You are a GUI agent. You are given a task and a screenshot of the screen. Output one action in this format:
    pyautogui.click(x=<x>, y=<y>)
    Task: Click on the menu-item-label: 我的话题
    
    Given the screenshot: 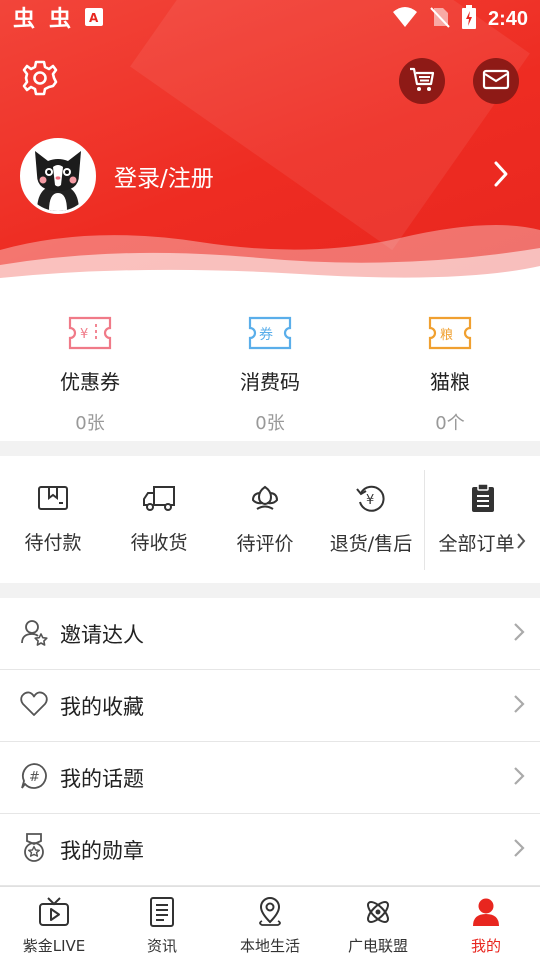 What is the action you would take?
    pyautogui.click(x=102, y=778)
    